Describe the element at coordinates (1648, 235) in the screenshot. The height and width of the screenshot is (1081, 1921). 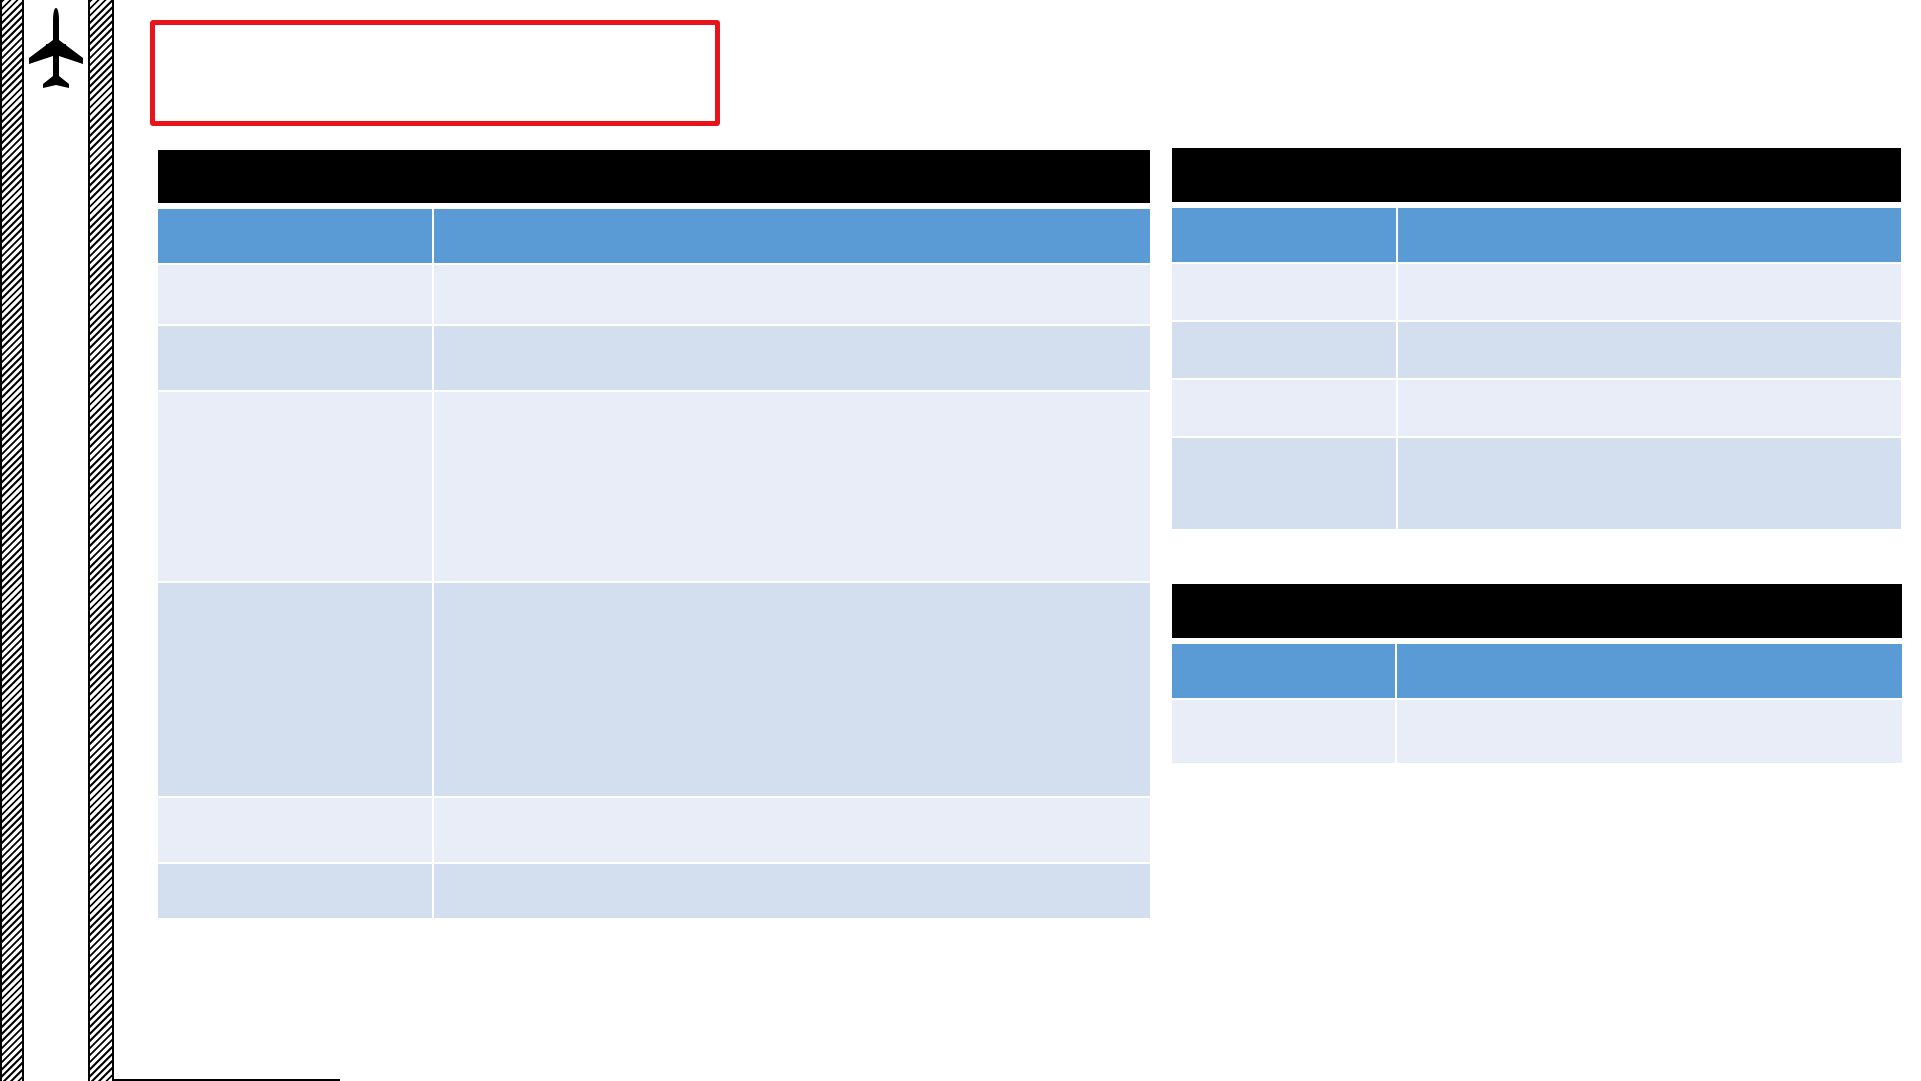
I see `right-top-table-header-col2` at that location.